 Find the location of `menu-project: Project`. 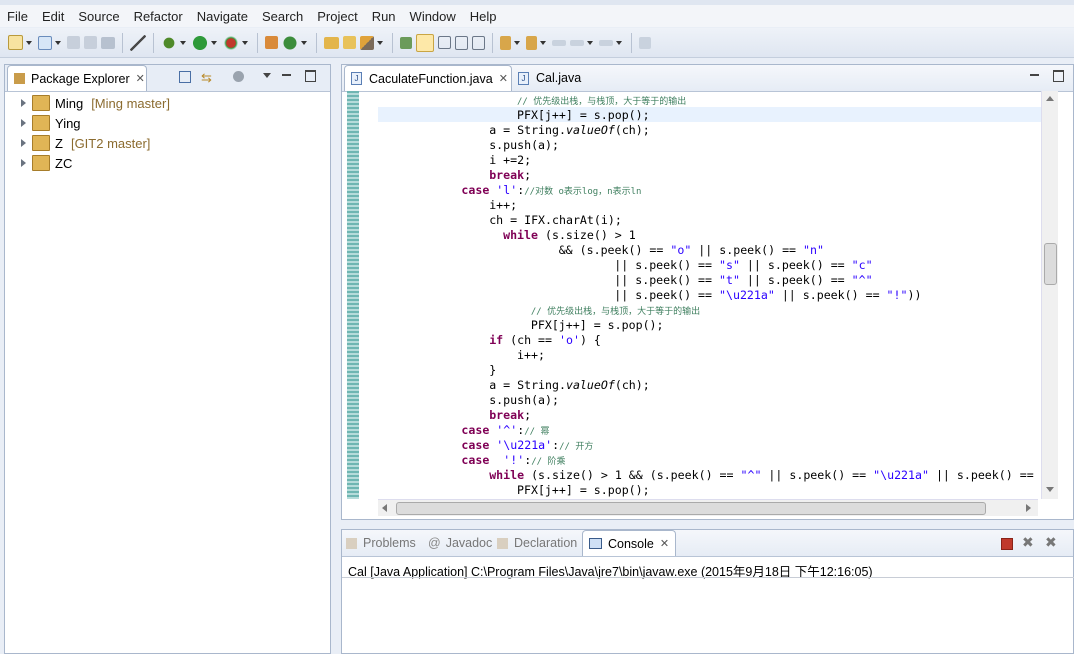

menu-project: Project is located at coordinates (337, 16).